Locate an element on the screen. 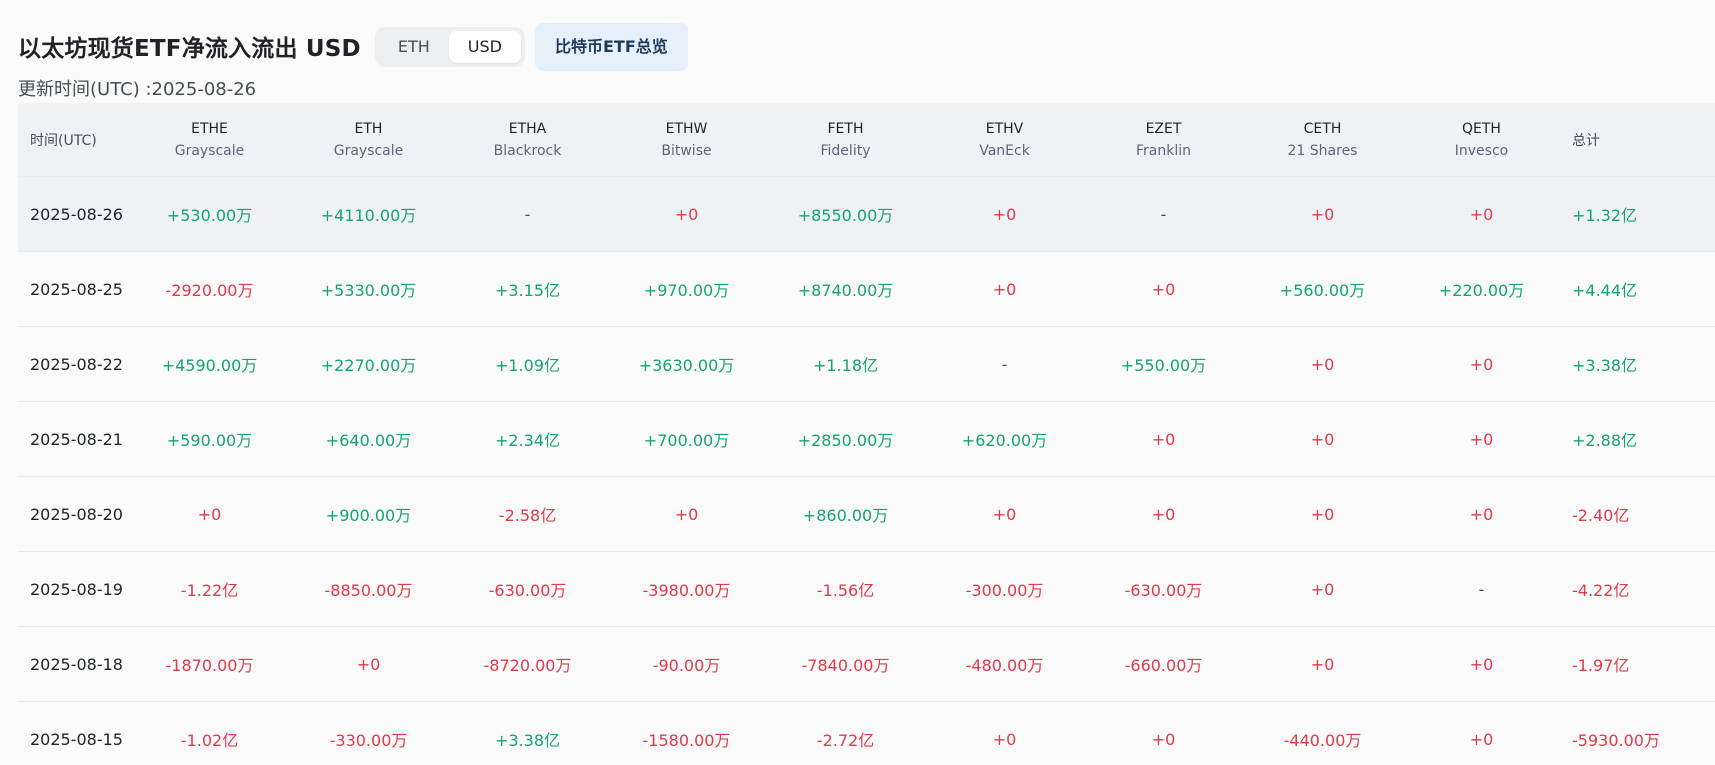  date-column-header: 时间(UTC) is located at coordinates (63, 140).